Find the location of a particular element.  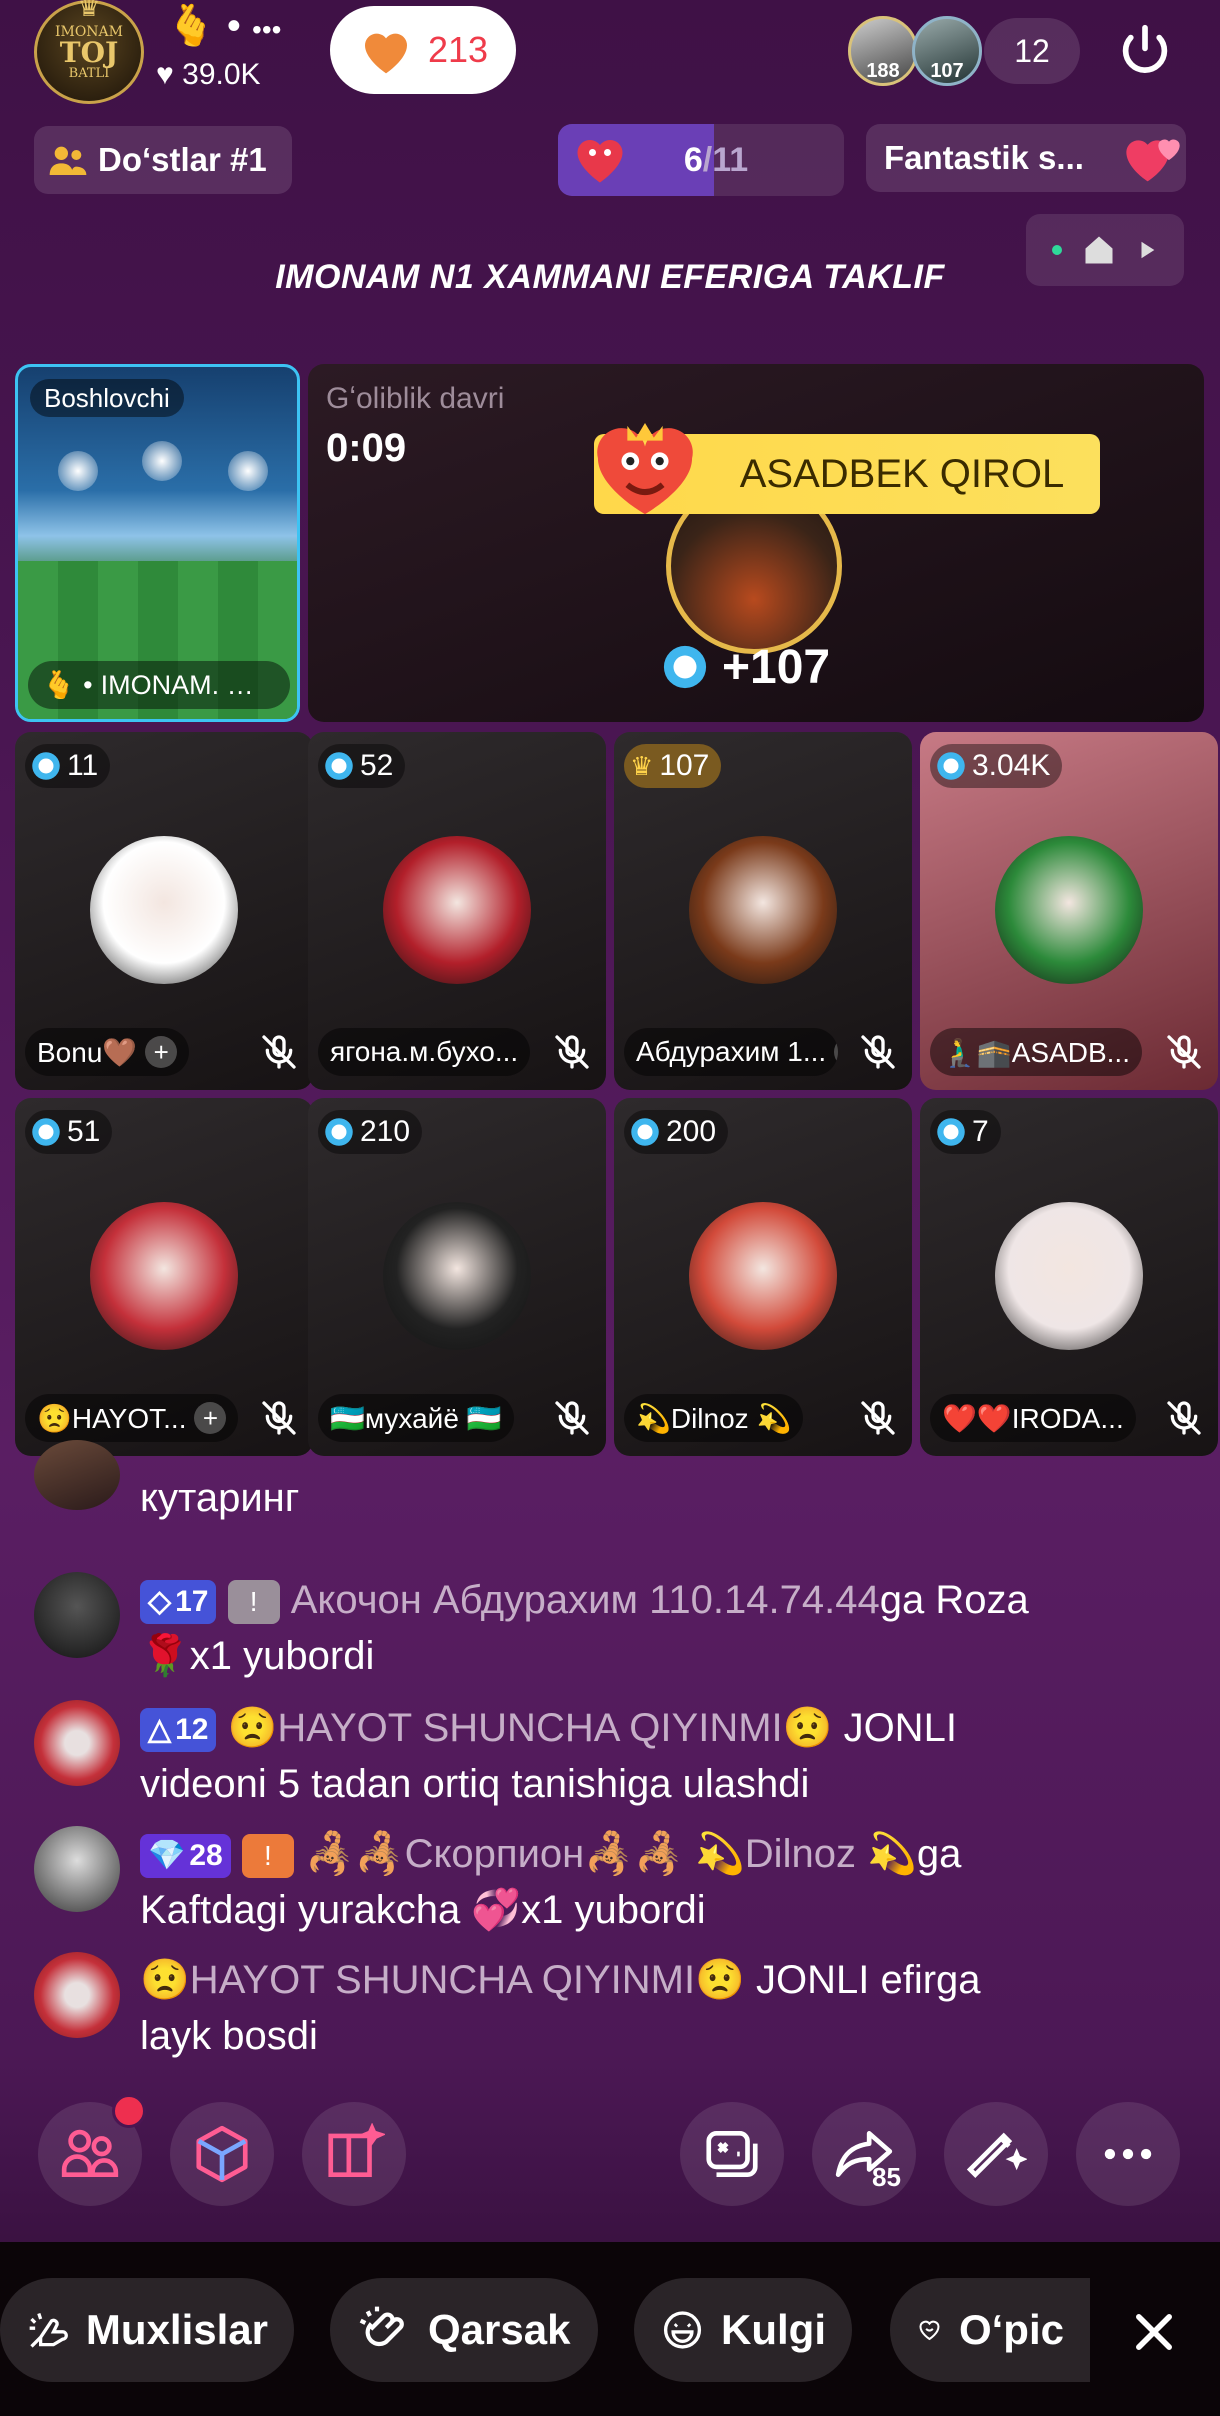

cube-icon is located at coordinates (222, 2154).